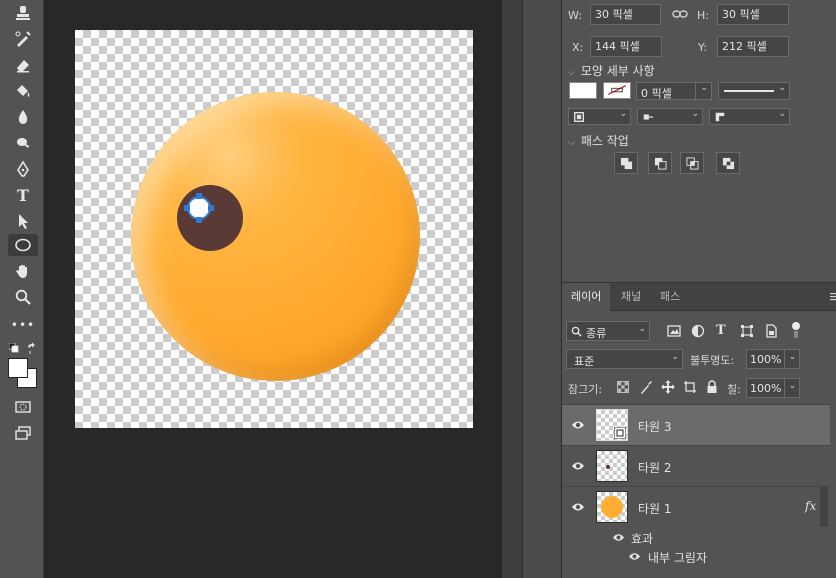 The image size is (836, 578). Describe the element at coordinates (599, 116) in the screenshot. I see `stroke-align-dropdown: ⌄` at that location.